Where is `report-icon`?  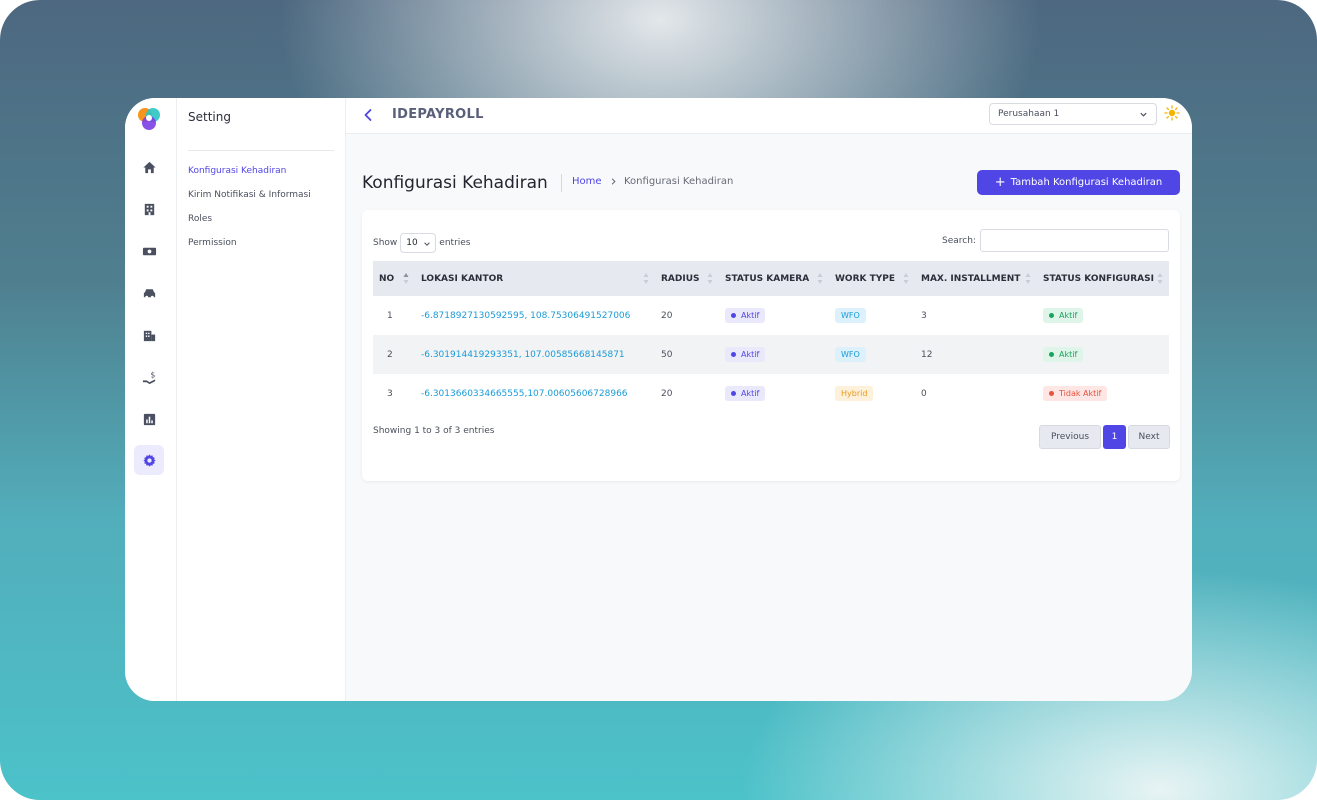 report-icon is located at coordinates (149, 419).